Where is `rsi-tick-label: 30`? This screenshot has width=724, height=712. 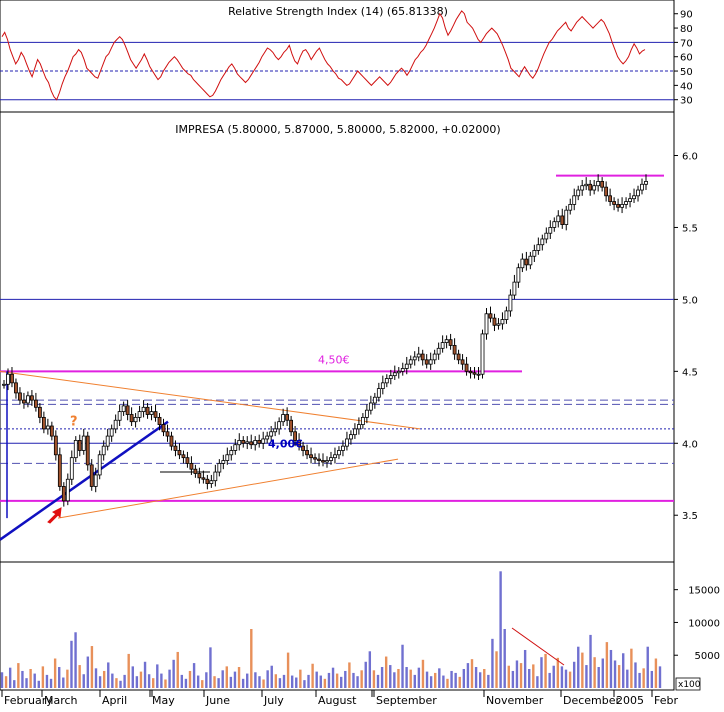 rsi-tick-label: 30 is located at coordinates (686, 101).